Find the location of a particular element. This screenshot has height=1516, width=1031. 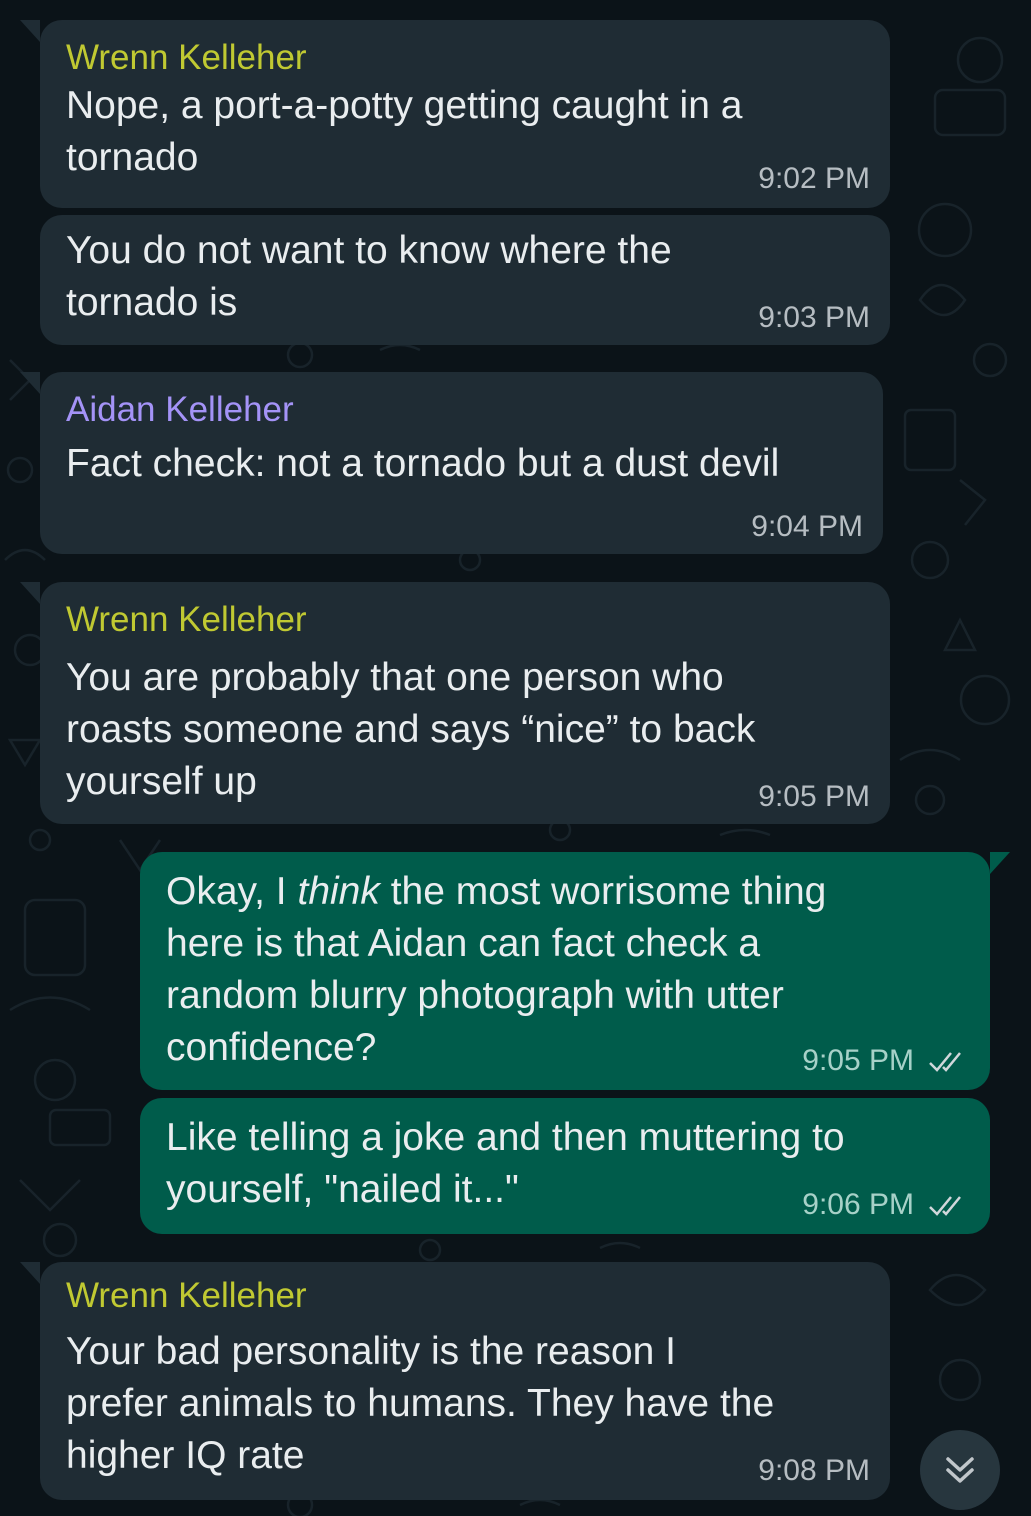

message-line: random blurry photograph with utter is located at coordinates (475, 995).